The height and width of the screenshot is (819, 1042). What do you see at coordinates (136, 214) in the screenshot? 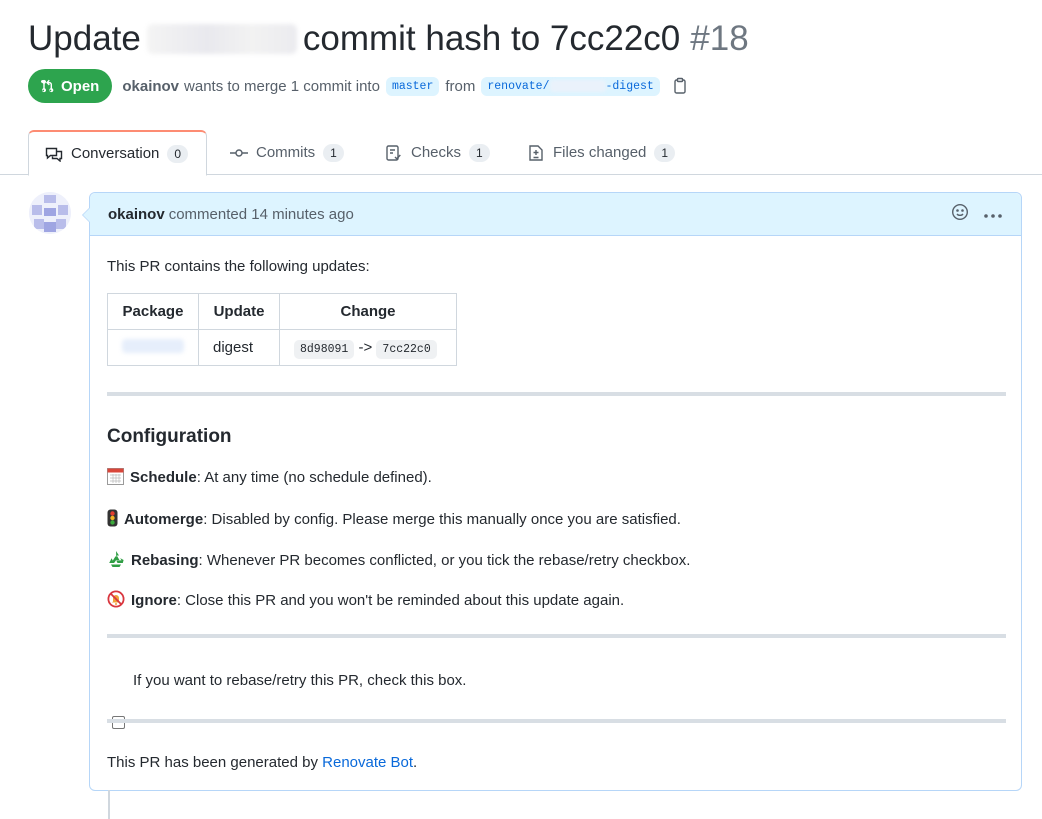
I see `comment-author-link: okainov` at bounding box center [136, 214].